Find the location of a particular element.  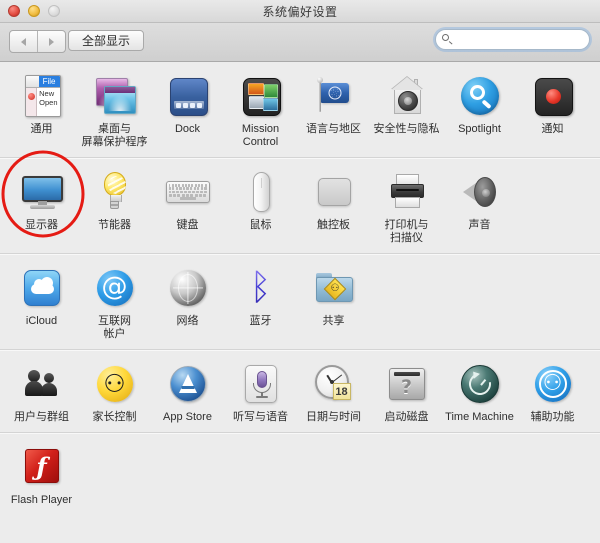

pref-pane-label: 日期与时间 is located at coordinates (333, 417).